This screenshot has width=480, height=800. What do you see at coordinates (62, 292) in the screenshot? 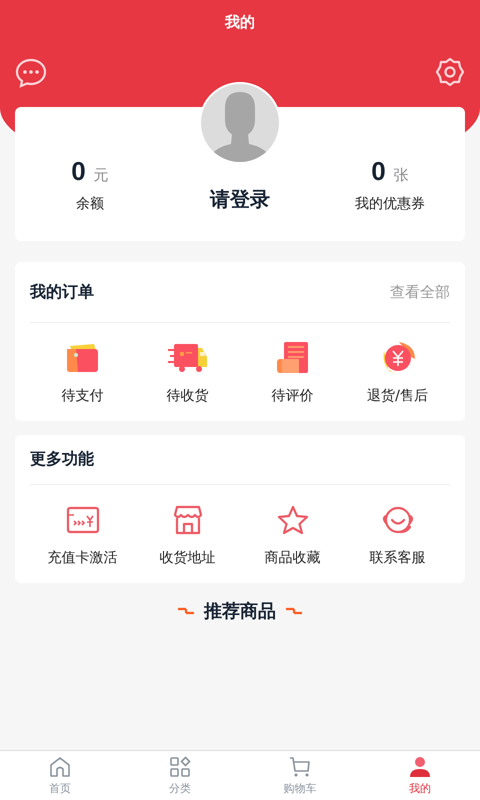
I see `section-title: 我的订单` at bounding box center [62, 292].